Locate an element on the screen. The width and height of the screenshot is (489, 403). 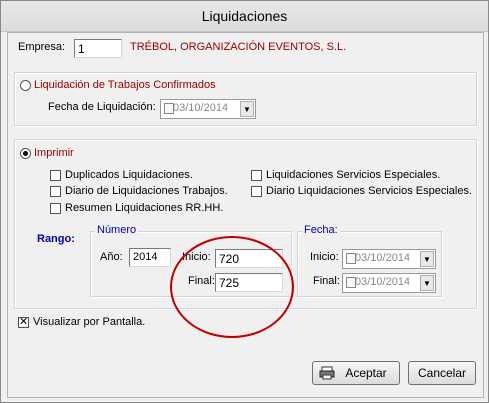
year-label: Año: is located at coordinates (111, 257).